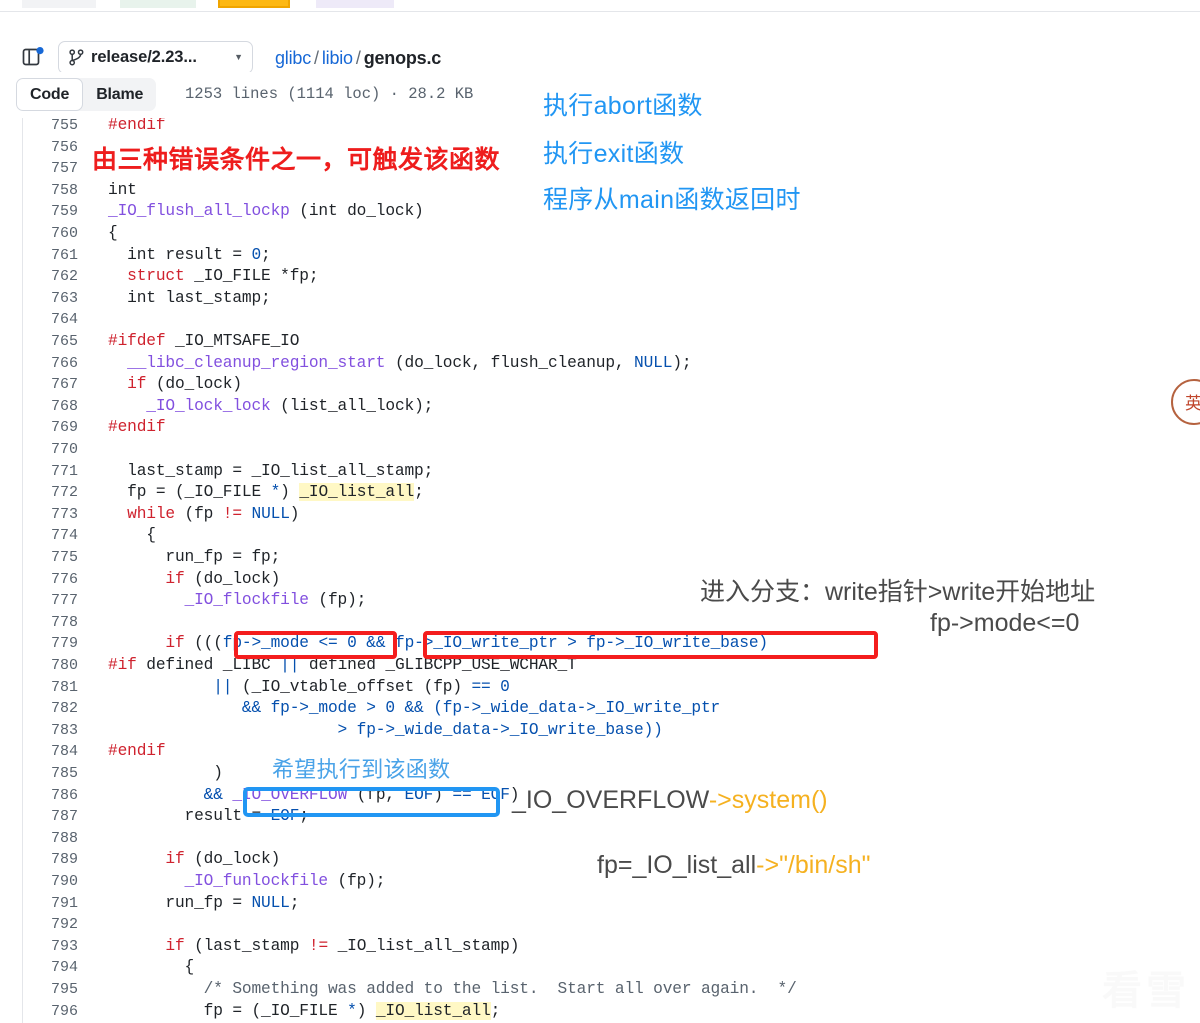  What do you see at coordinates (54, 277) in the screenshot?
I see `line-number: 762` at bounding box center [54, 277].